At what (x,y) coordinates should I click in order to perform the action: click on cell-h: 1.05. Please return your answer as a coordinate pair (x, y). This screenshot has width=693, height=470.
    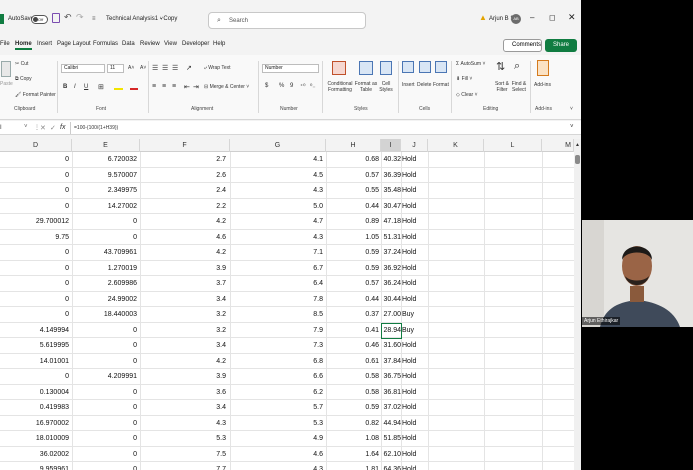
    Looking at the image, I should click on (352, 237).